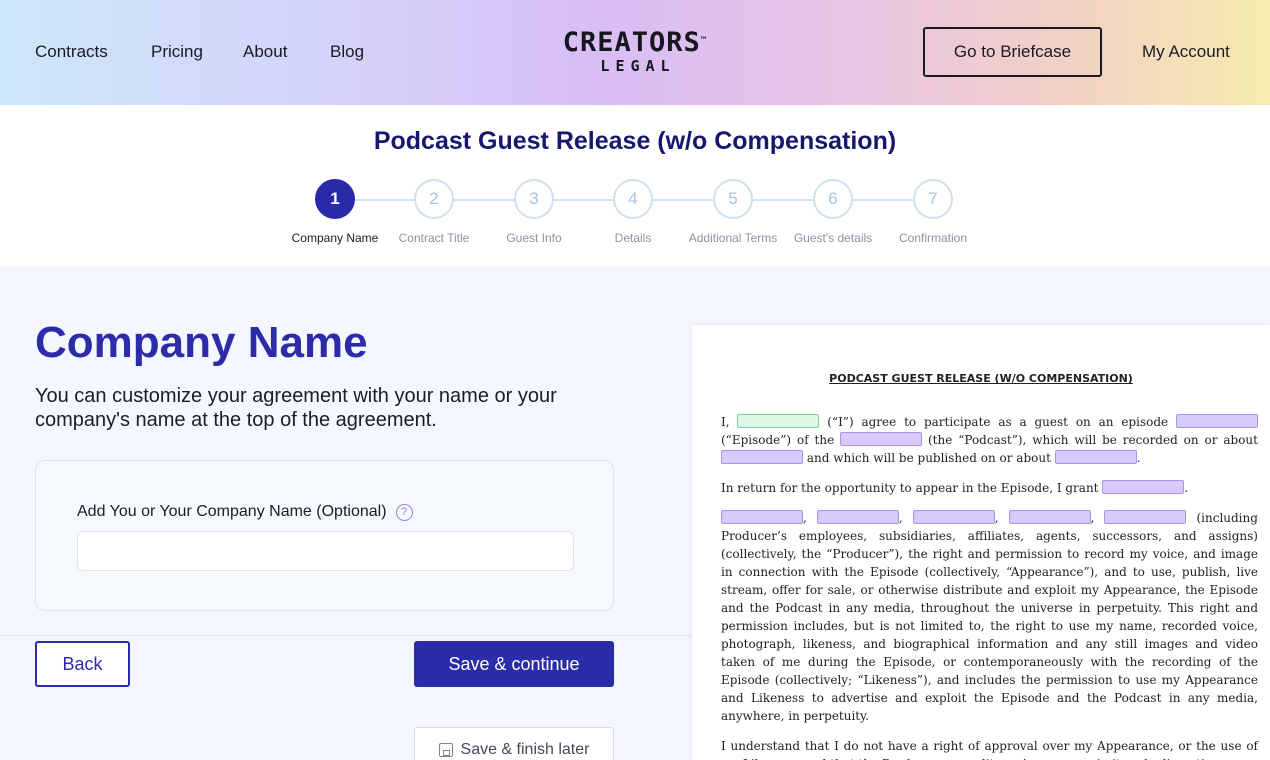 The width and height of the screenshot is (1270, 760). Describe the element at coordinates (981, 378) in the screenshot. I see `contract-preview-title: PODCAST GUEST RELEASE (W/O COMPENSATION)` at that location.